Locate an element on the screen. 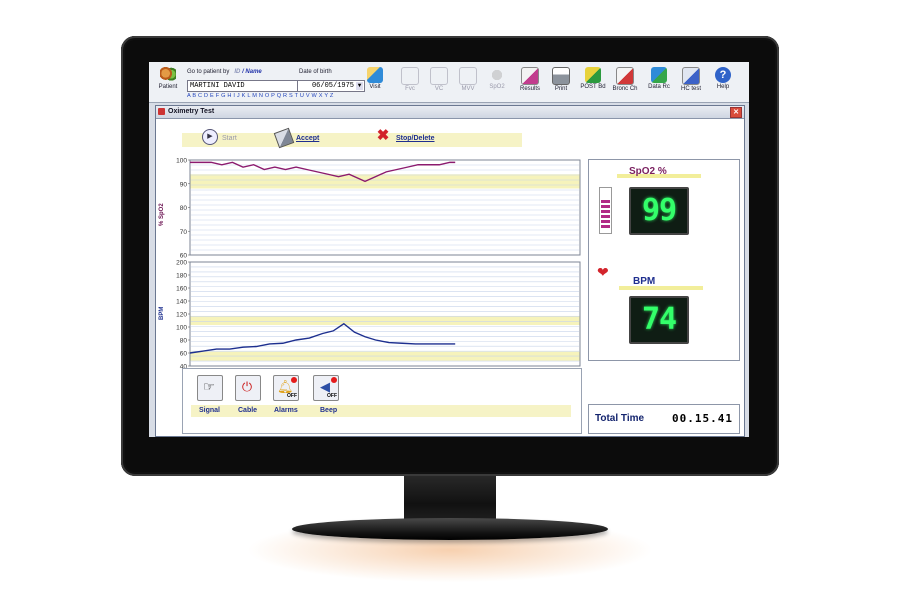 The width and height of the screenshot is (900, 600). fvc-button: Fvc is located at coordinates (410, 82).